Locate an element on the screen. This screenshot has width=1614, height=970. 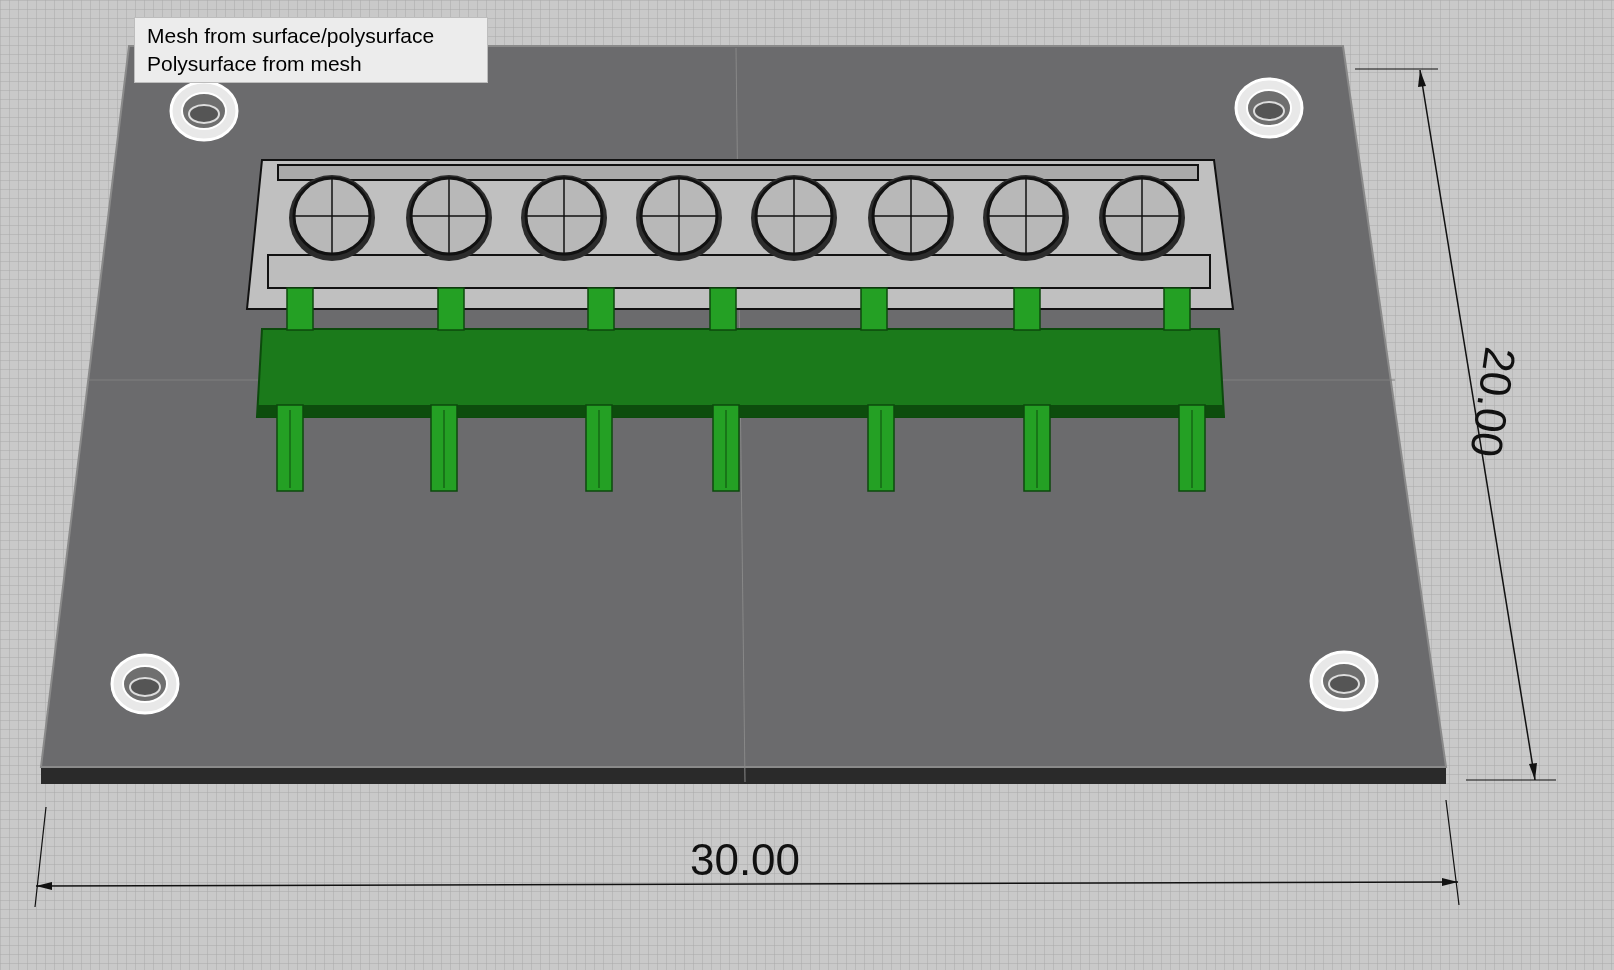
menu-item: Polysurface from mesh is located at coordinates (311, 64).